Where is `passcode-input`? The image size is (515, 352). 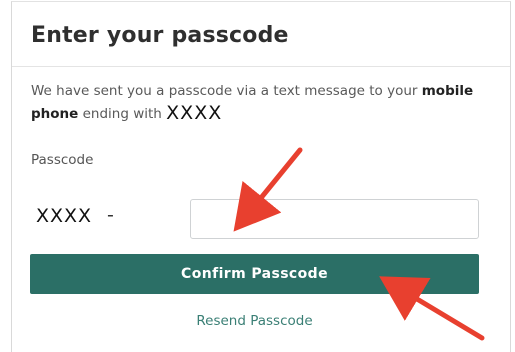
passcode-input is located at coordinates (334, 219).